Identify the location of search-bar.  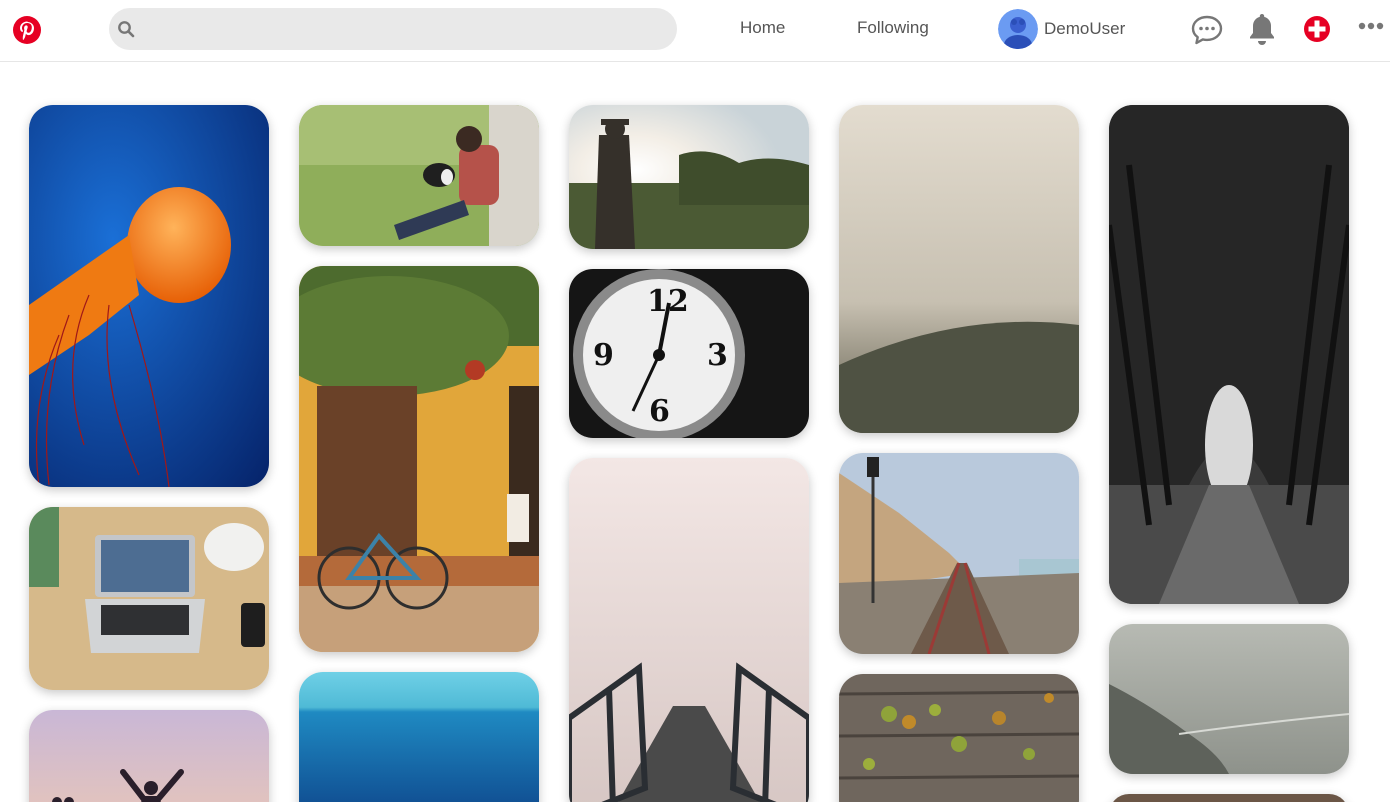
(393, 29).